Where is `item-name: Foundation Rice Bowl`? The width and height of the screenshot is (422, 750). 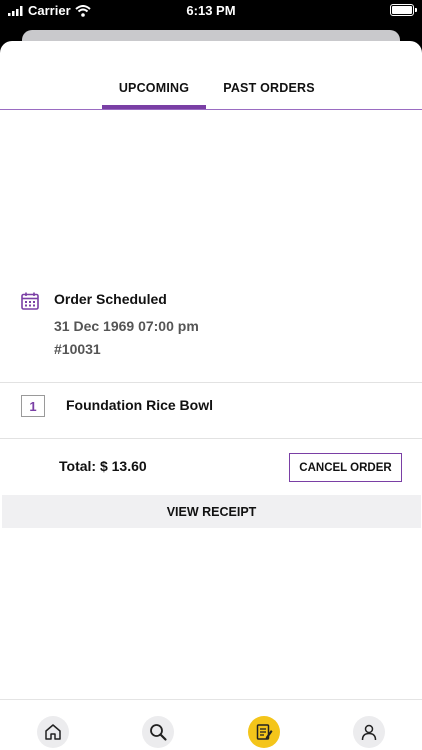 item-name: Foundation Rice Bowl is located at coordinates (139, 405).